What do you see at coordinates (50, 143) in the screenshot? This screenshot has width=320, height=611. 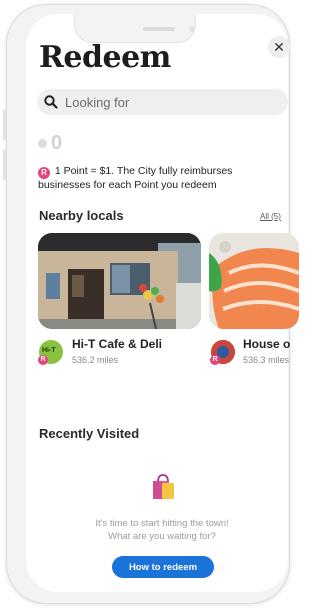 I see `points-balance: 0` at bounding box center [50, 143].